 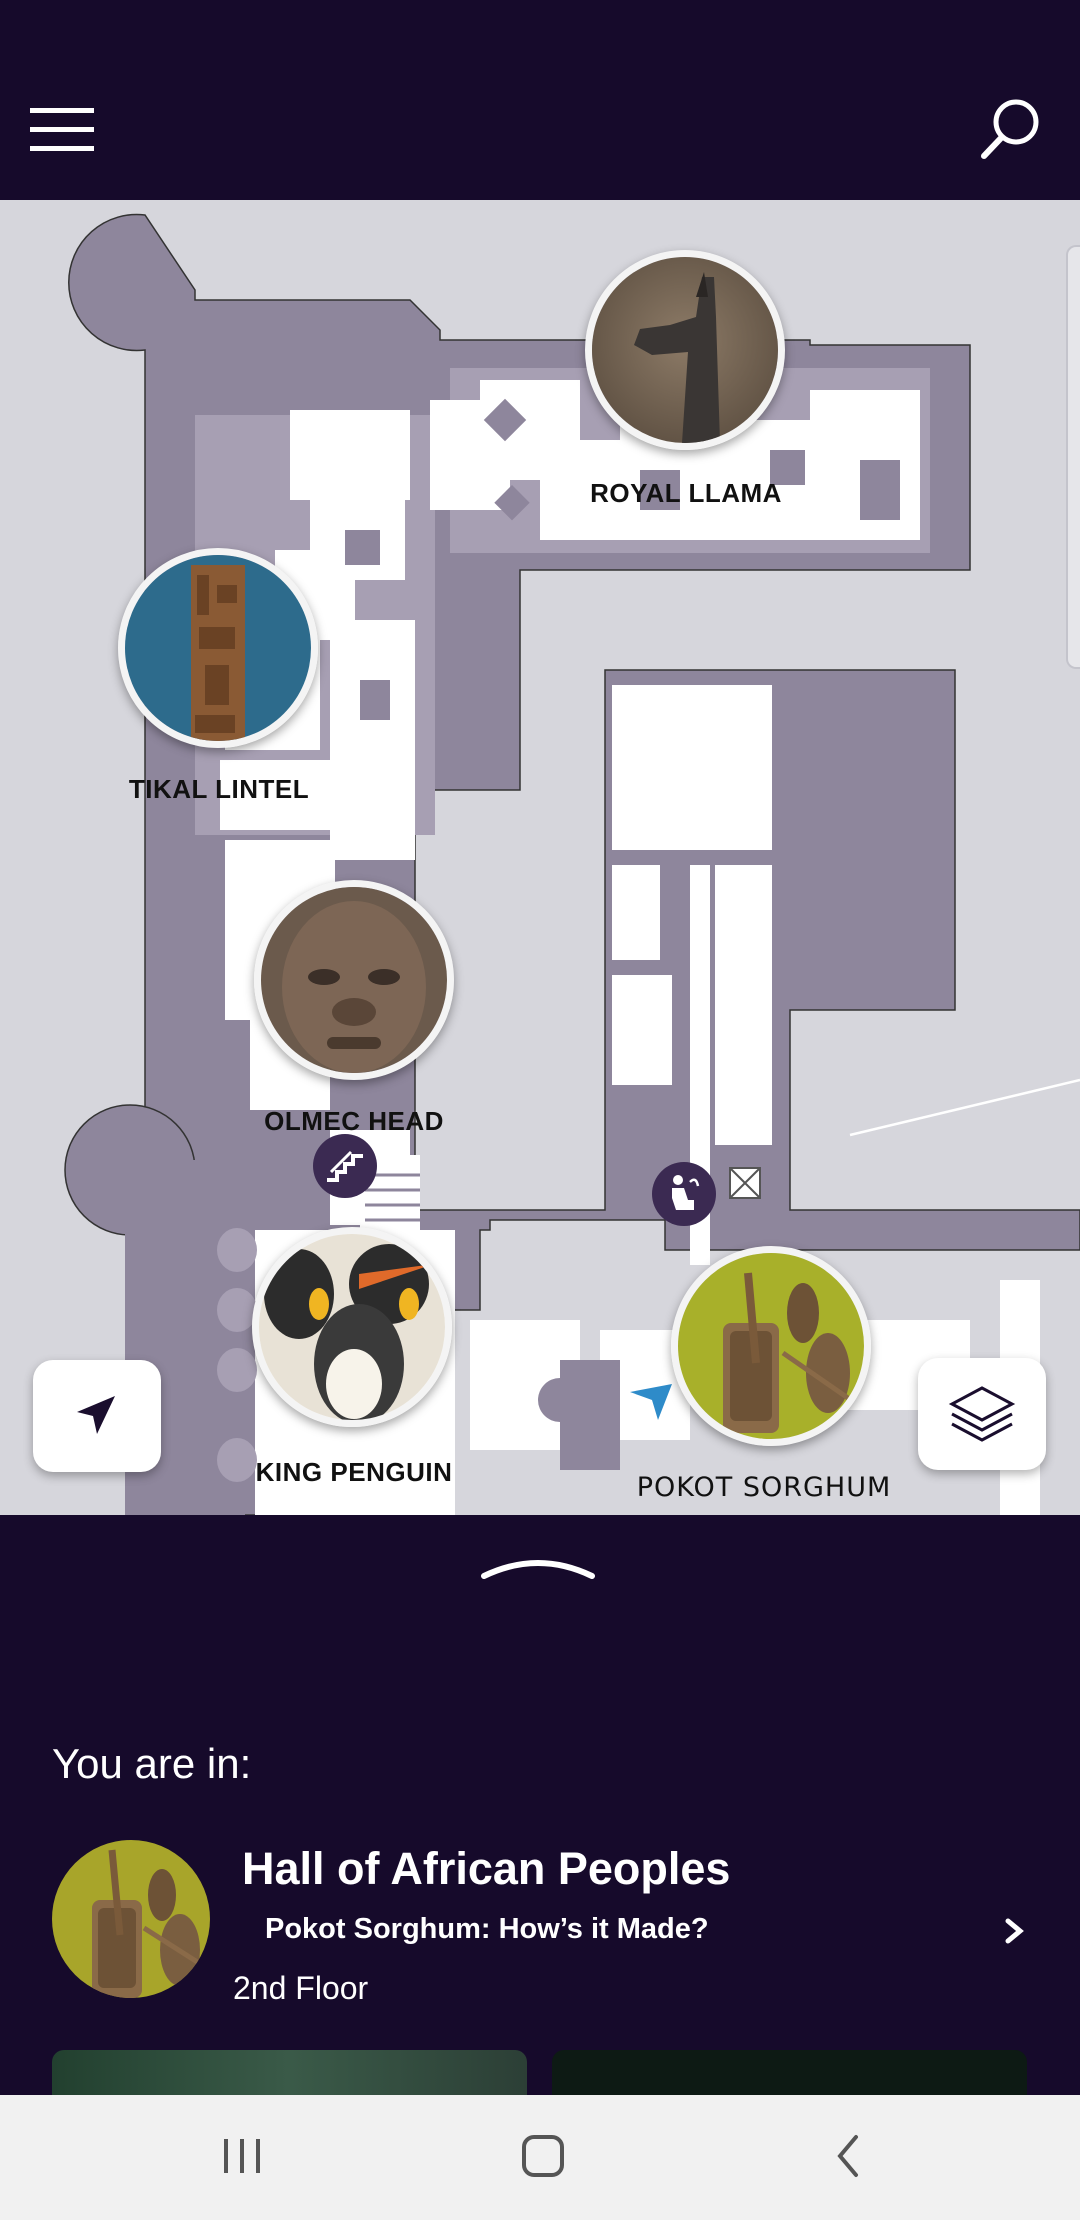 I want to click on navigation-arrow-icon, so click(x=96, y=1415).